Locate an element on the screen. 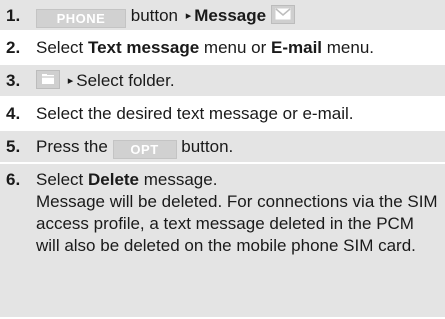 The image size is (445, 319). step-text-pre: Press the is located at coordinates (74, 146).